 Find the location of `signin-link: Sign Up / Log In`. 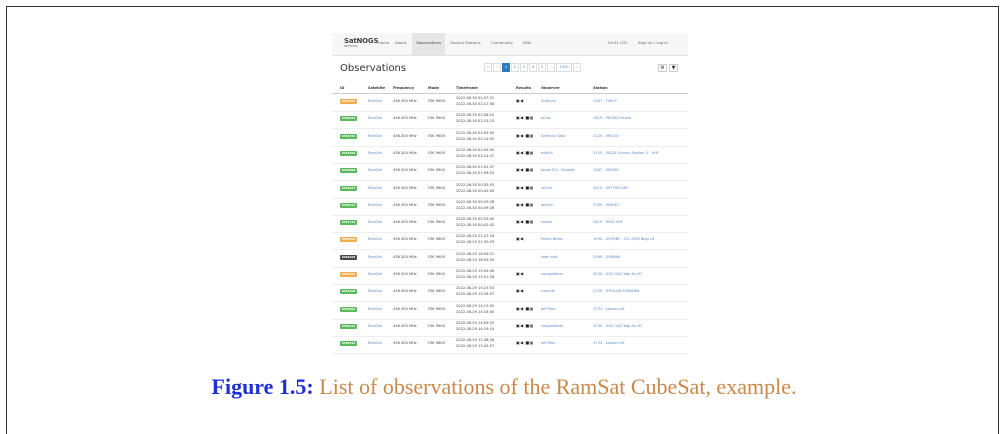

signin-link: Sign Up / Log In is located at coordinates (653, 43).